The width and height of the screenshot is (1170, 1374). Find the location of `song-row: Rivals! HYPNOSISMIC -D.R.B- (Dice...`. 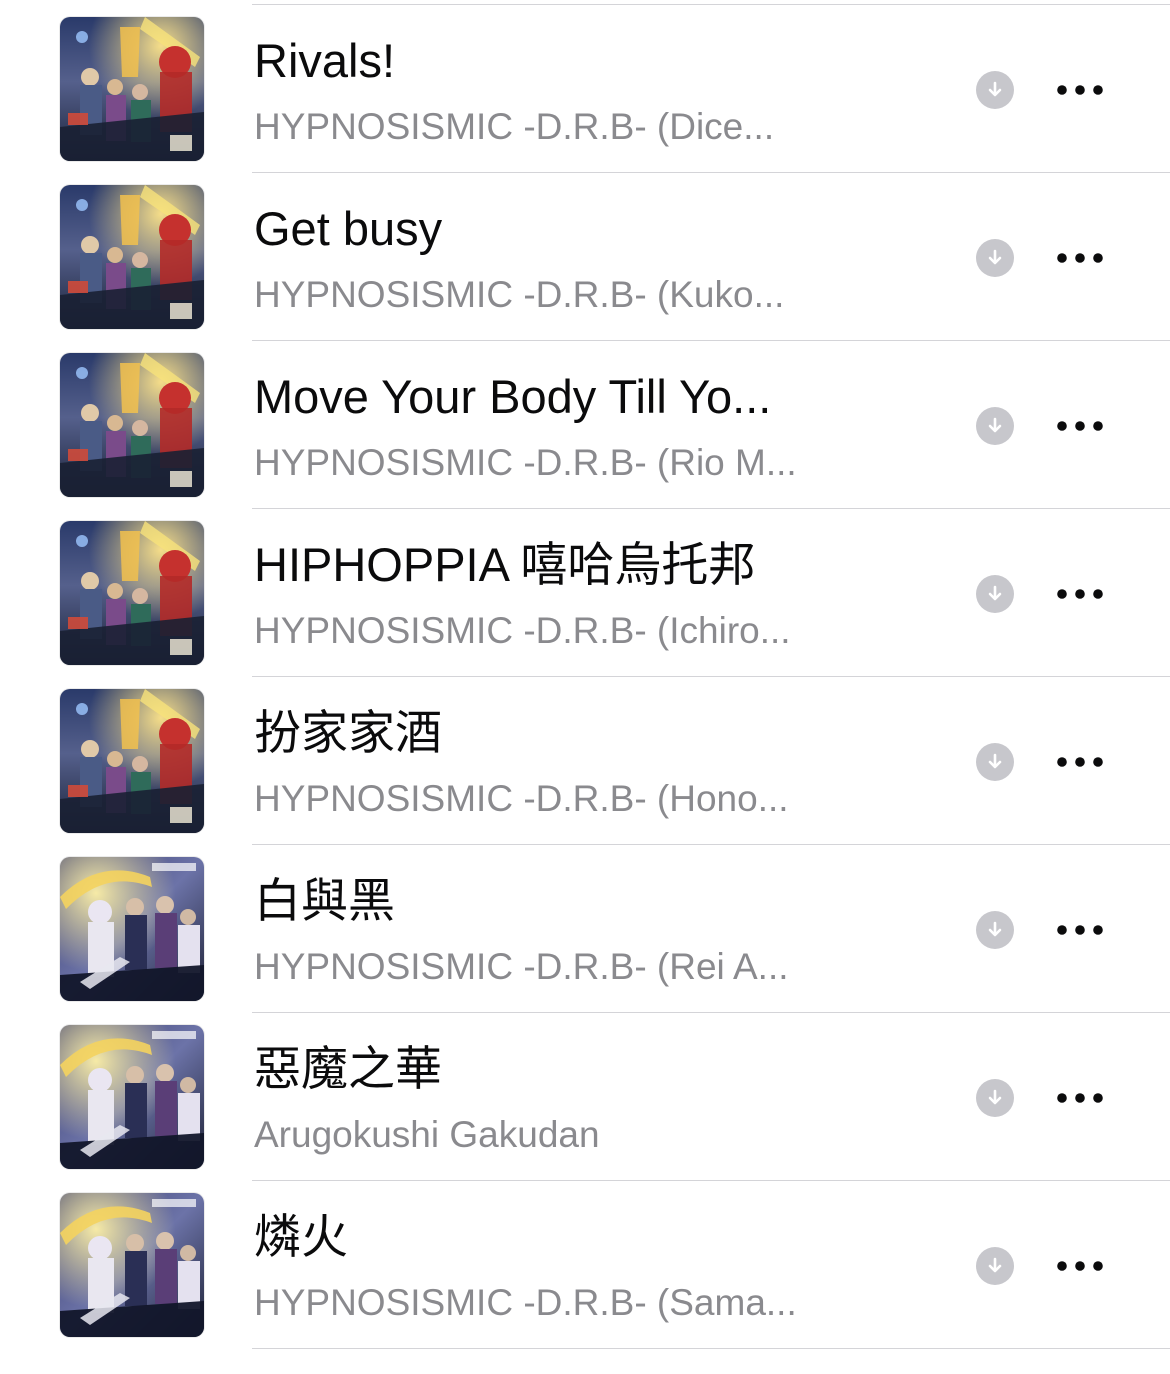

song-row: Rivals! HYPNOSISMIC -D.R.B- (Dice... is located at coordinates (585, 89).